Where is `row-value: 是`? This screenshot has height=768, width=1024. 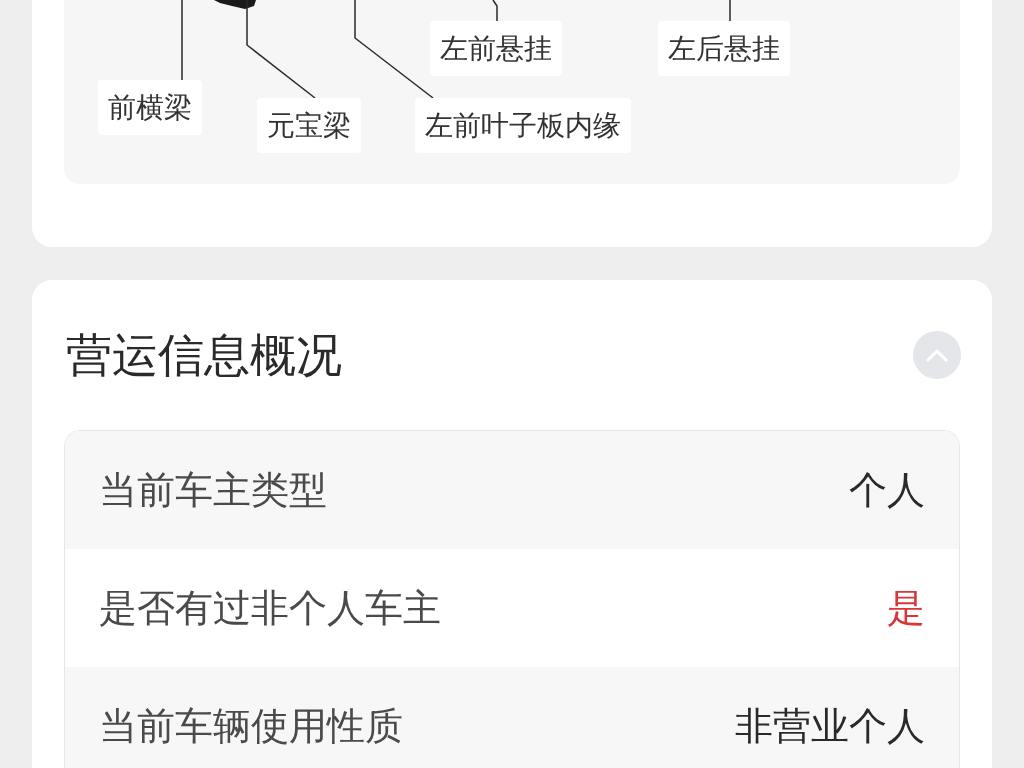 row-value: 是 is located at coordinates (906, 608).